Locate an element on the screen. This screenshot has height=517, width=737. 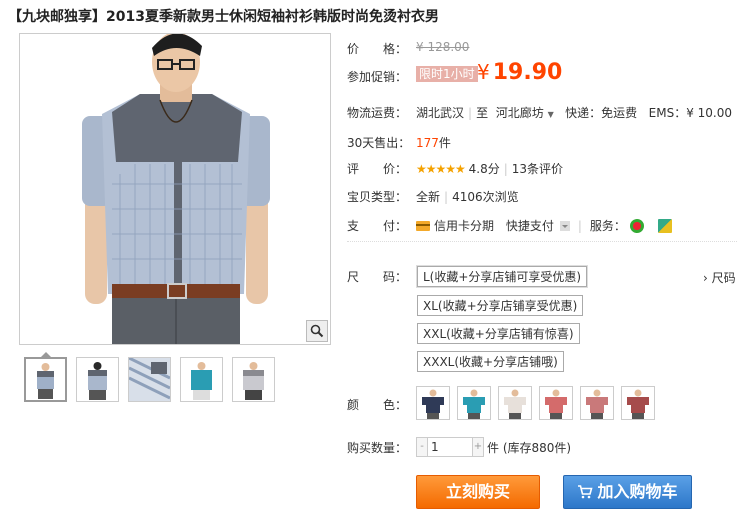
shipping-info: 湖北武汉 | 至 河北廊坊 ▼ 快递：免运费 EMS：¥ 10.00 is located at coordinates (574, 113).